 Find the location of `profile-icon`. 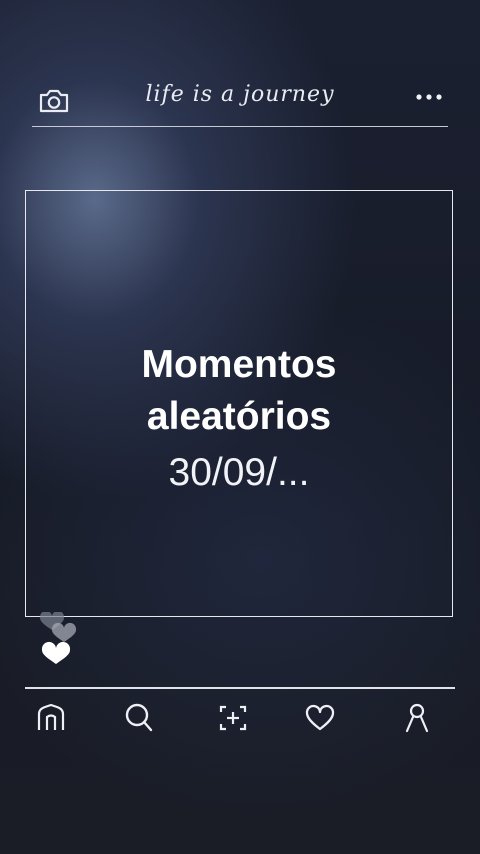

profile-icon is located at coordinates (417, 718).